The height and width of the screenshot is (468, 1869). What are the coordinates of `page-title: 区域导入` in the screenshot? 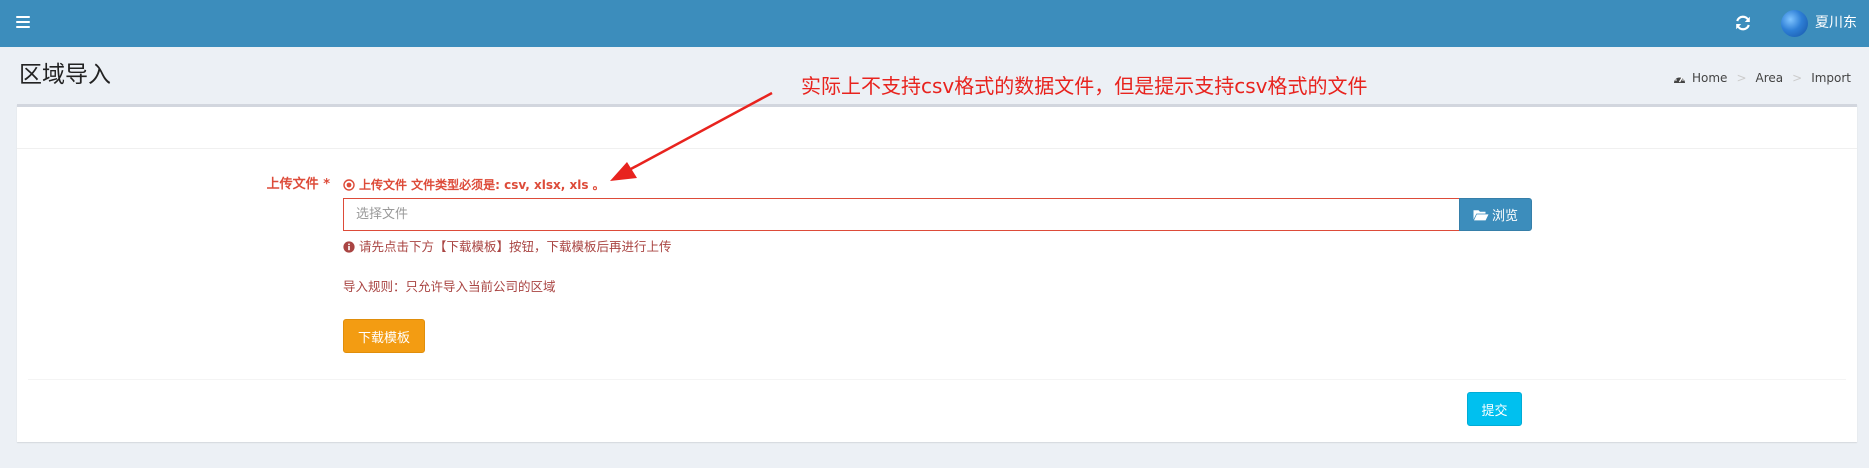 It's located at (65, 75).